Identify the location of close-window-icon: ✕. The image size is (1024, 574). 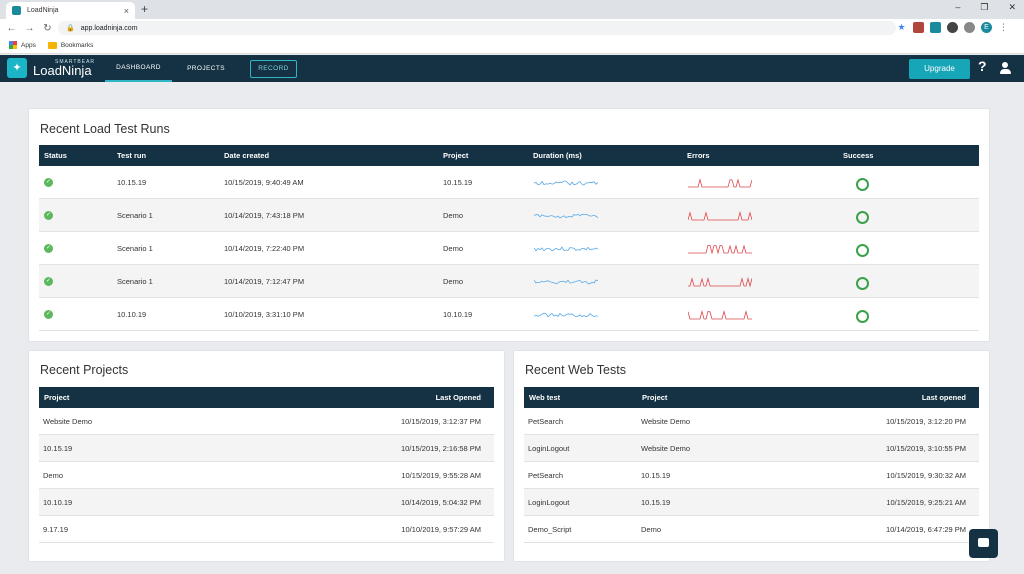
(1012, 7).